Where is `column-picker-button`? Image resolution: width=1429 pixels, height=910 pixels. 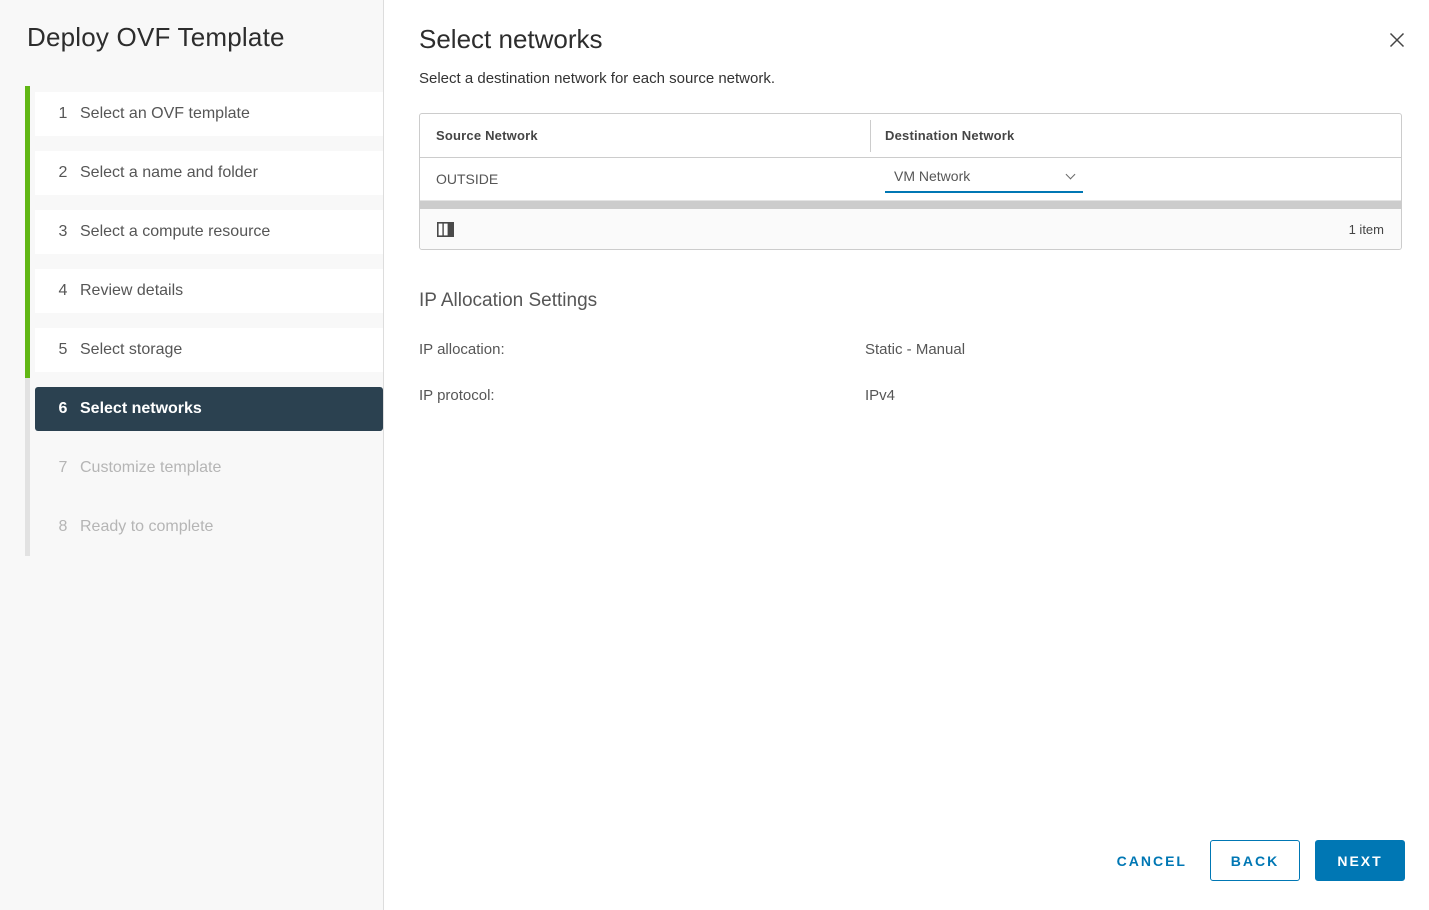
column-picker-button is located at coordinates (445, 229).